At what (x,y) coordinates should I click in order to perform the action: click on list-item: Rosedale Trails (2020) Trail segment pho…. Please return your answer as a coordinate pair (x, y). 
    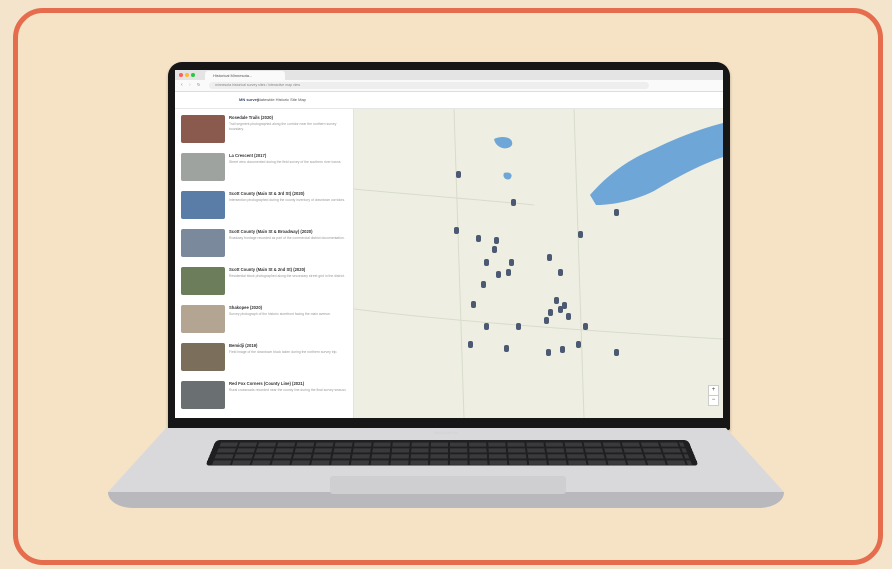
    Looking at the image, I should click on (265, 131).